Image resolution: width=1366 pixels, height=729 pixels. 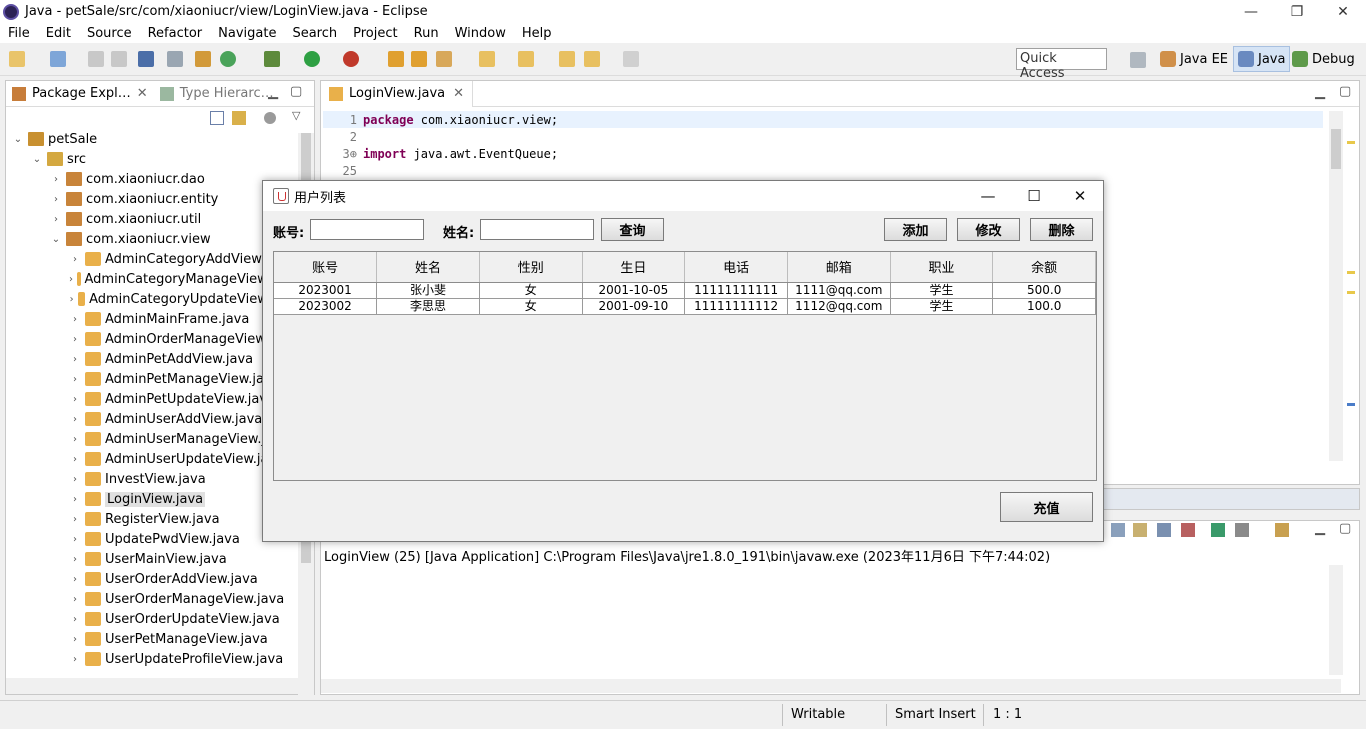 What do you see at coordinates (146, 59) in the screenshot?
I see `terminal-icon` at bounding box center [146, 59].